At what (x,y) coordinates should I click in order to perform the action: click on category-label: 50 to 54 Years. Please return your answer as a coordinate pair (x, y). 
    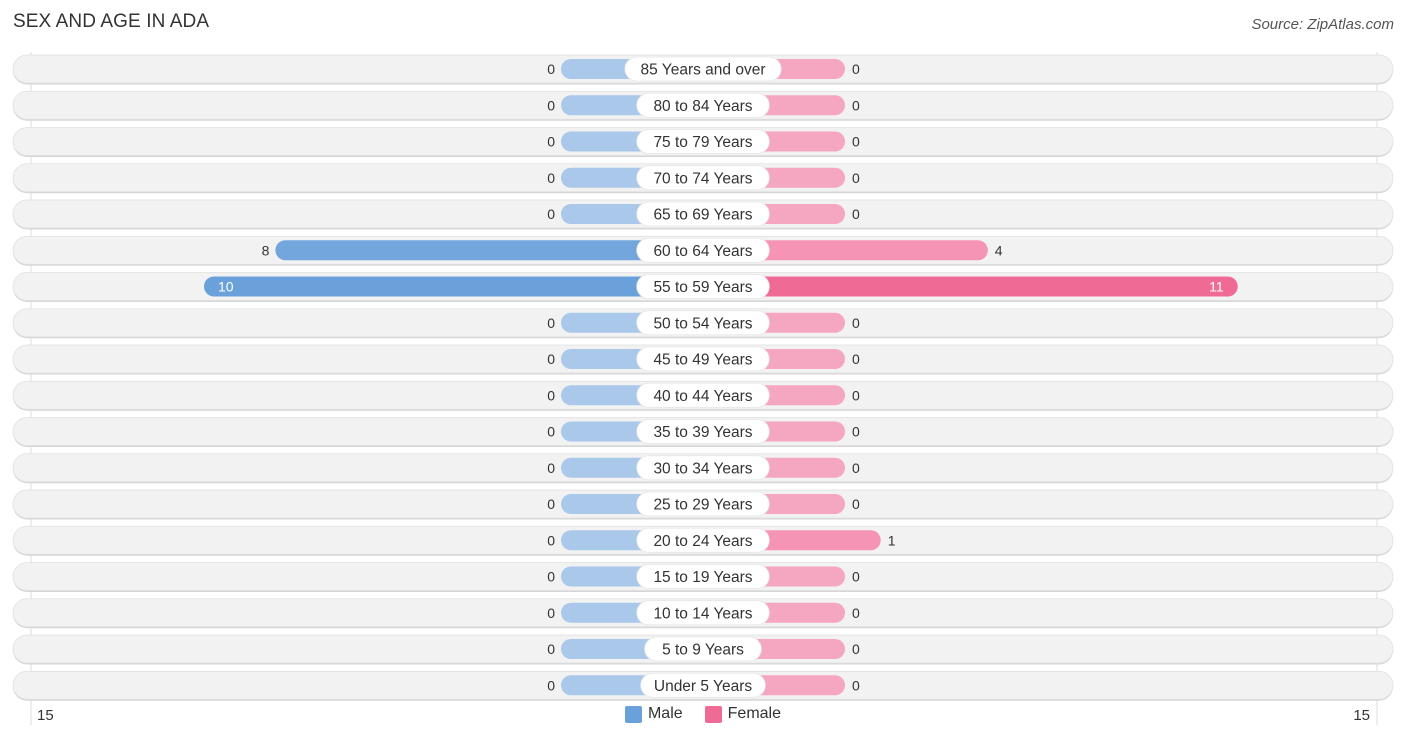
    Looking at the image, I should click on (702, 323).